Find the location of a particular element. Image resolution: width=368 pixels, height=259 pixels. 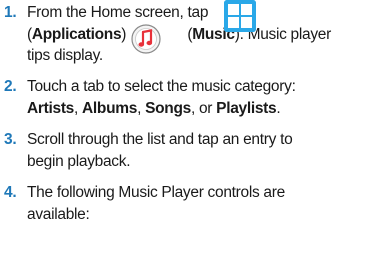

step-number: 3. is located at coordinates (10, 139).